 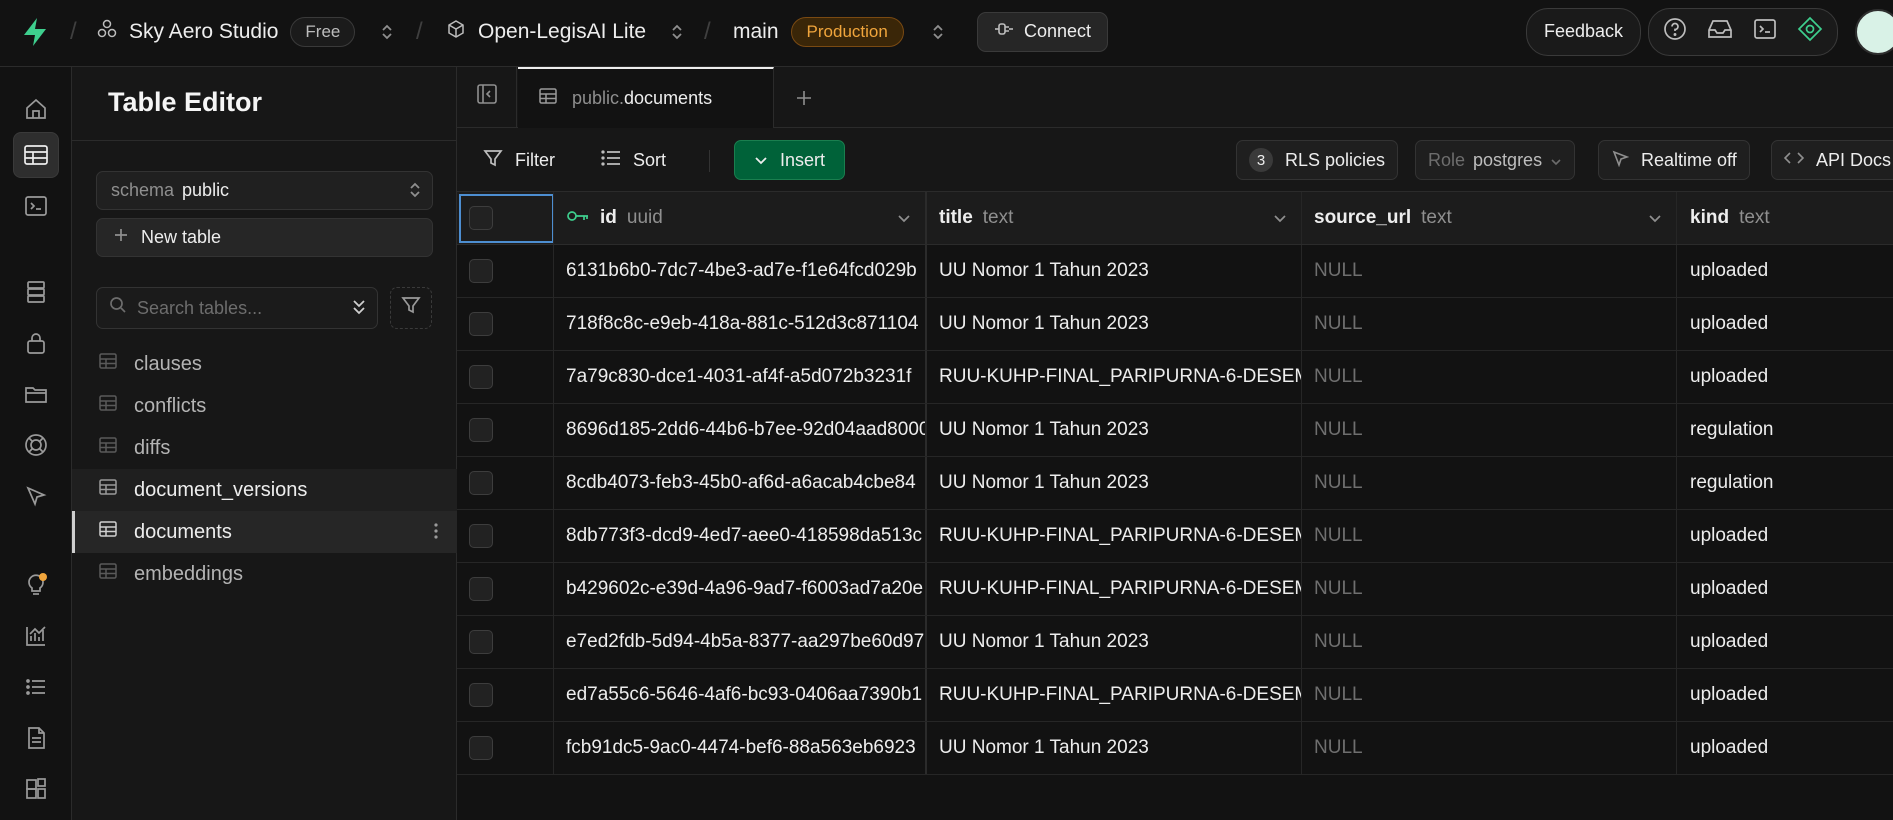 I want to click on role-selector: Role postgres, so click(x=1495, y=160).